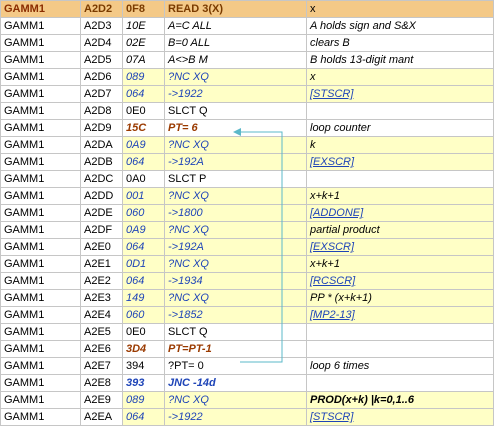 This screenshot has width=494, height=426. Describe the element at coordinates (400, 315) in the screenshot. I see `comment-cell: [MP2-13]` at that location.